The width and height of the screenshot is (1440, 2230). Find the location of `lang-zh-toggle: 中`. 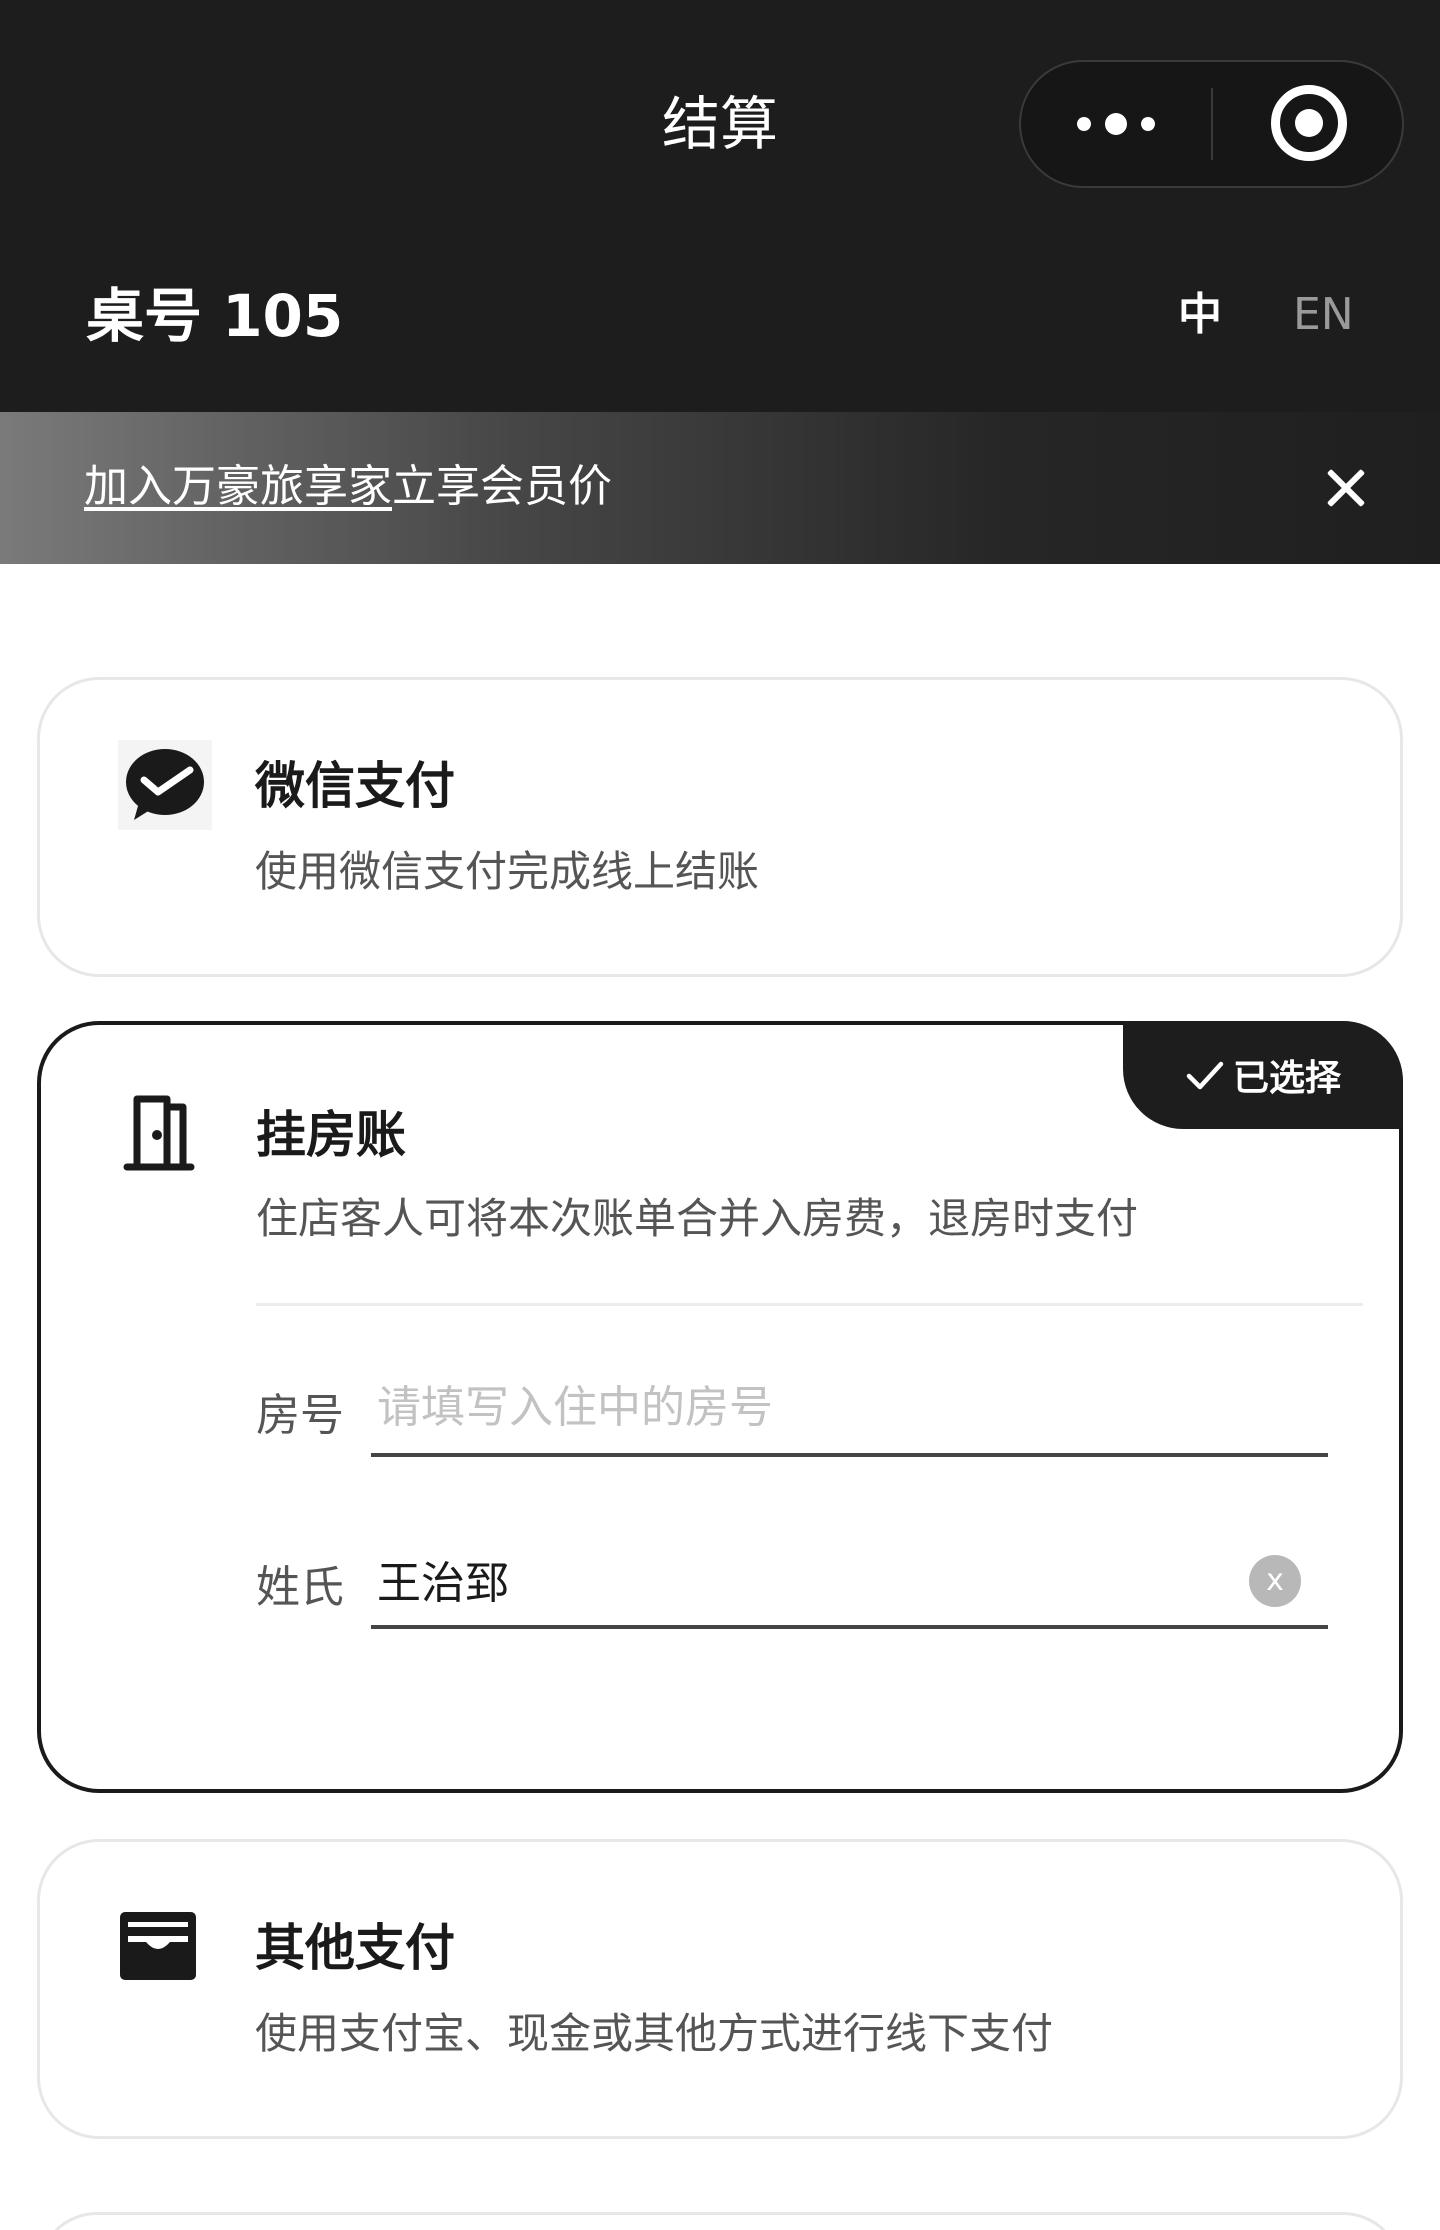

lang-zh-toggle: 中 is located at coordinates (1200, 315).